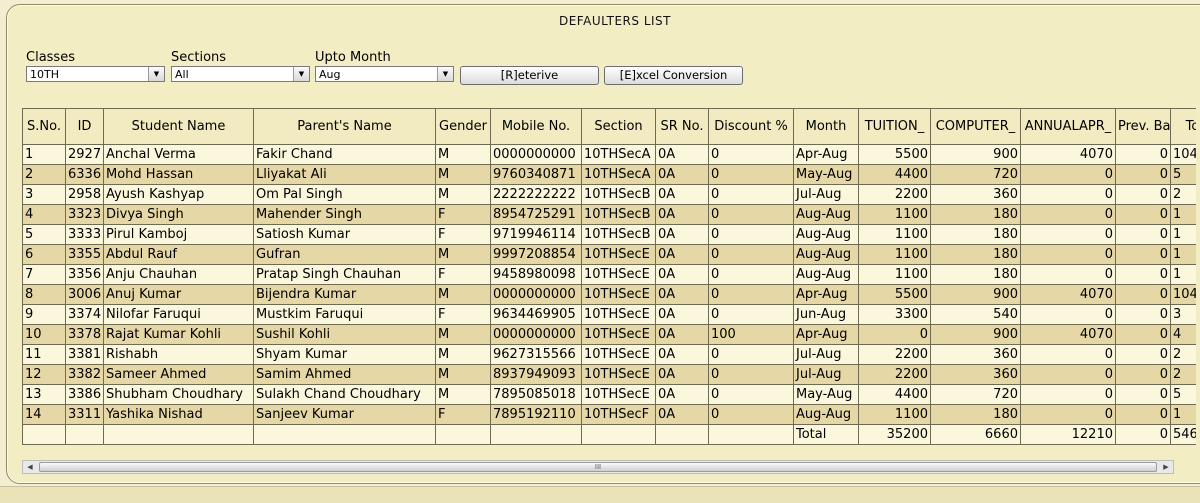 This screenshot has height=503, width=1200. Describe the element at coordinates (1183, 126) in the screenshot. I see `column-header: To` at that location.